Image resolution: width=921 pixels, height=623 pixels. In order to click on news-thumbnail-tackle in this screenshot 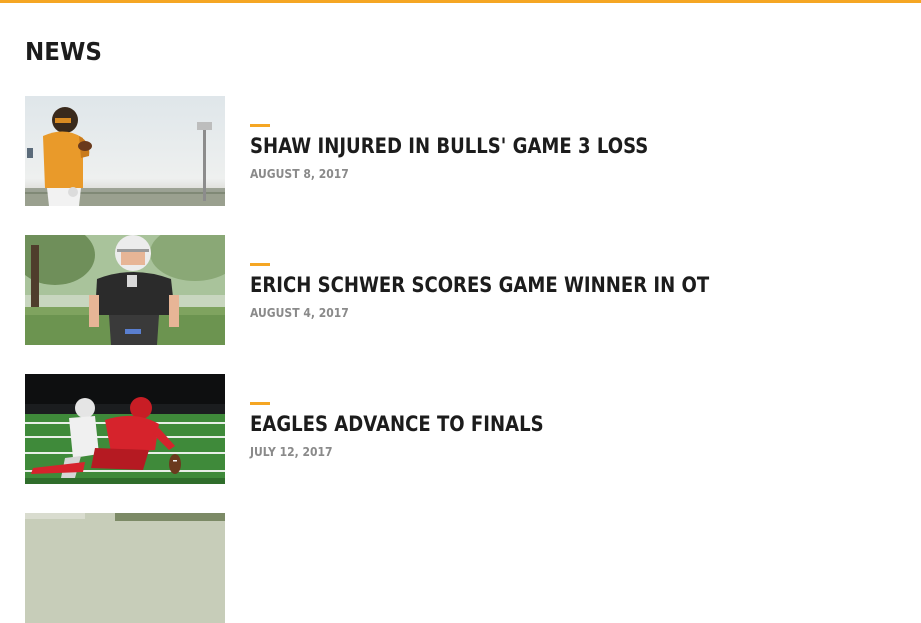, I will do `click(125, 429)`.